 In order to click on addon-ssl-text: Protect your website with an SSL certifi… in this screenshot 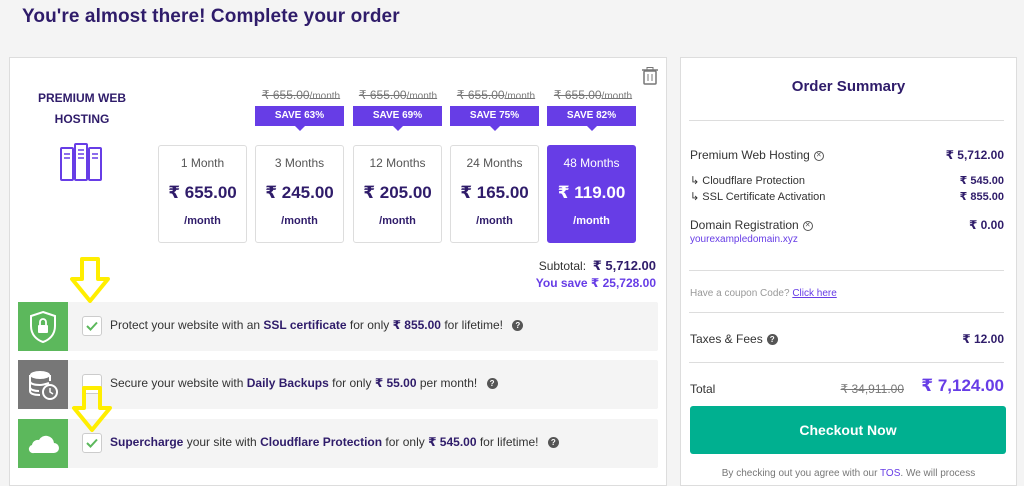, I will do `click(317, 325)`.